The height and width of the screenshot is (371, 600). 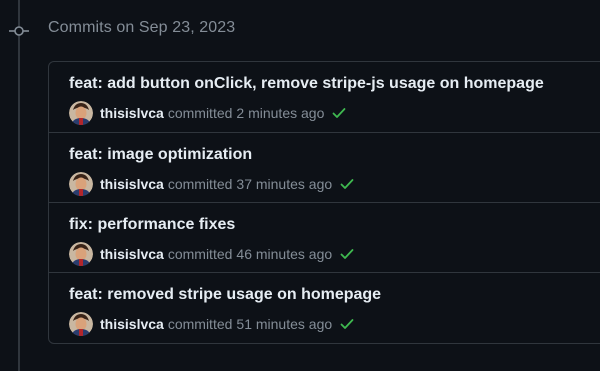 I want to click on commit-title-link: fix: performance fixes, so click(x=152, y=225).